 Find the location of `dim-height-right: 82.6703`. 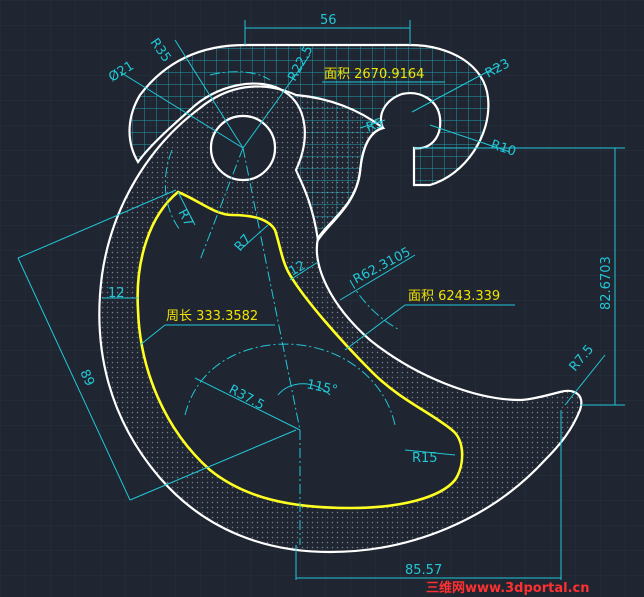

dim-height-right: 82.6703 is located at coordinates (606, 283).